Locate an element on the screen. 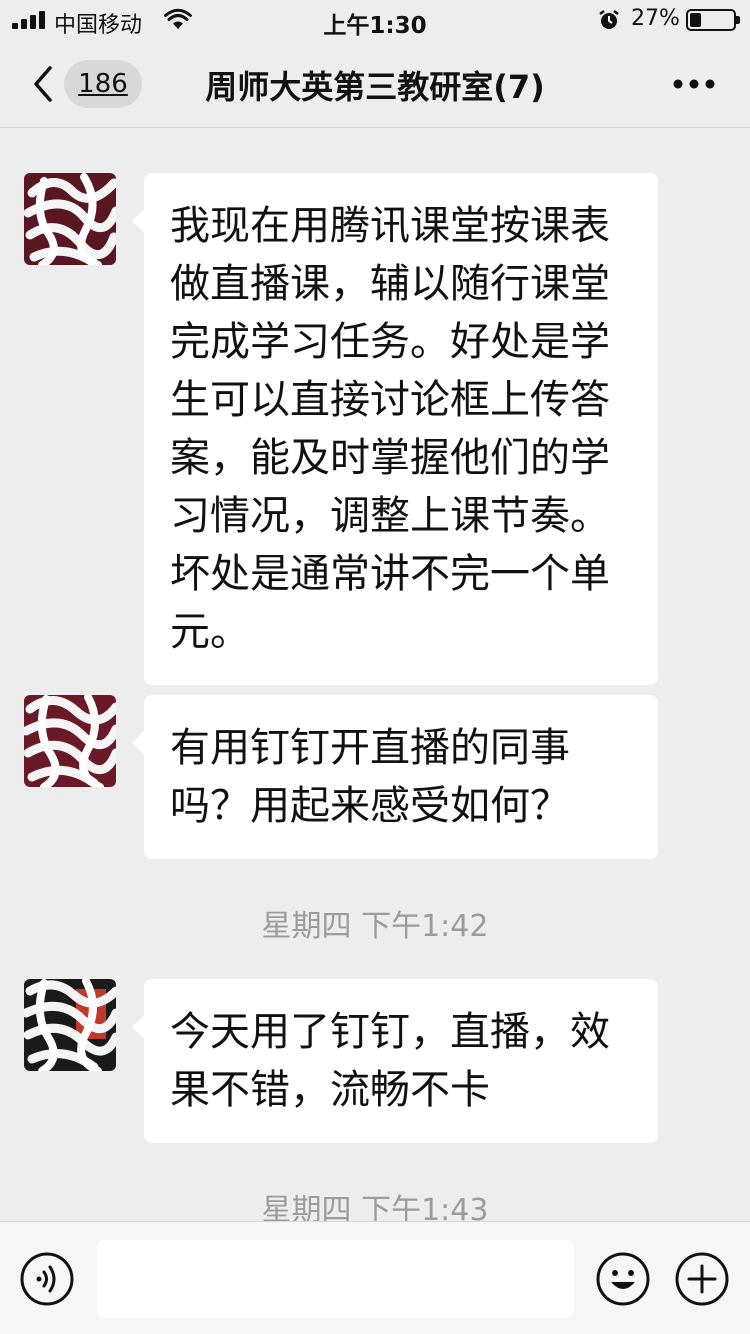 Image resolution: width=750 pixels, height=1334 pixels. message-bubble: 有用钉钉开直播的同事吗？用起来感受如何？ is located at coordinates (395, 777).